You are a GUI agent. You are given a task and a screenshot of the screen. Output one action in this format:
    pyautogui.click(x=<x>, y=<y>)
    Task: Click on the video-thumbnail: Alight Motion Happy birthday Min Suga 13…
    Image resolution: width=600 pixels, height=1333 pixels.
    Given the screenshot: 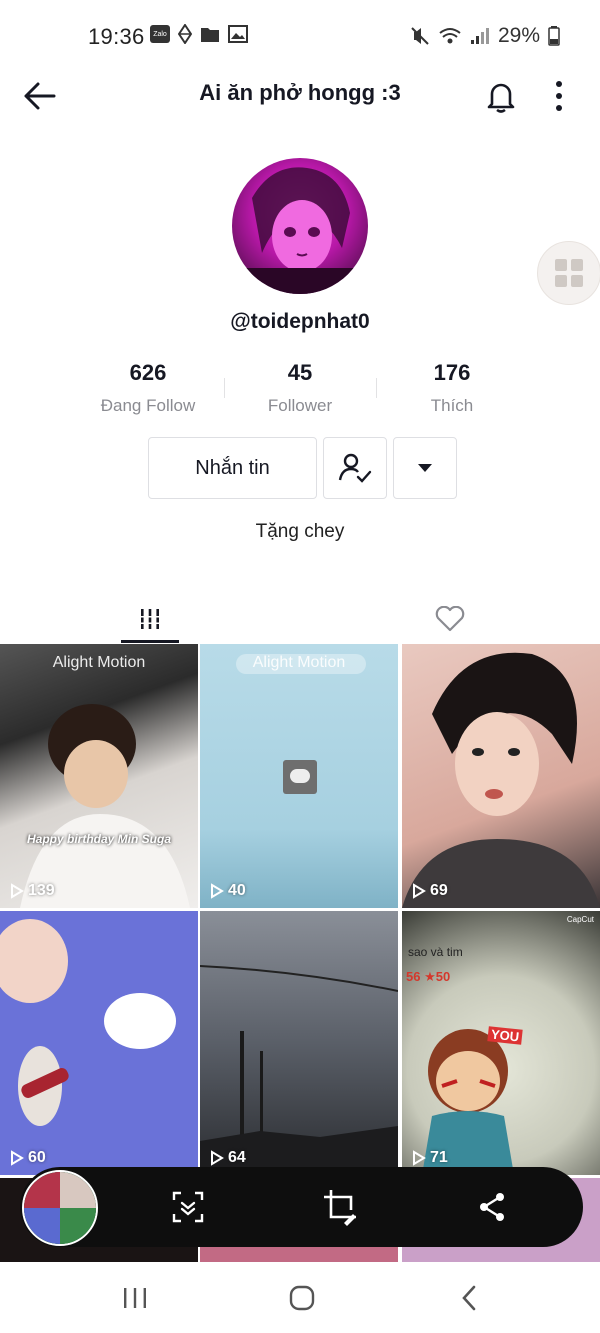 What is the action you would take?
    pyautogui.click(x=99, y=776)
    